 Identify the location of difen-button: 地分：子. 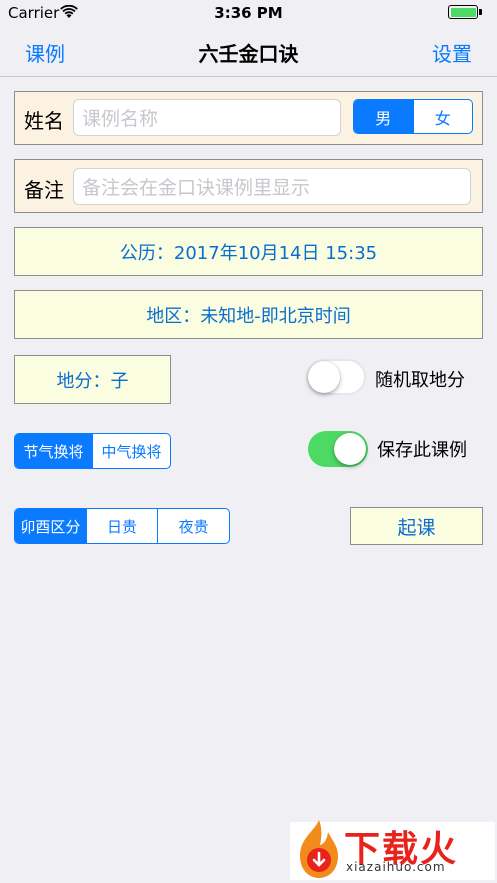
(92, 379).